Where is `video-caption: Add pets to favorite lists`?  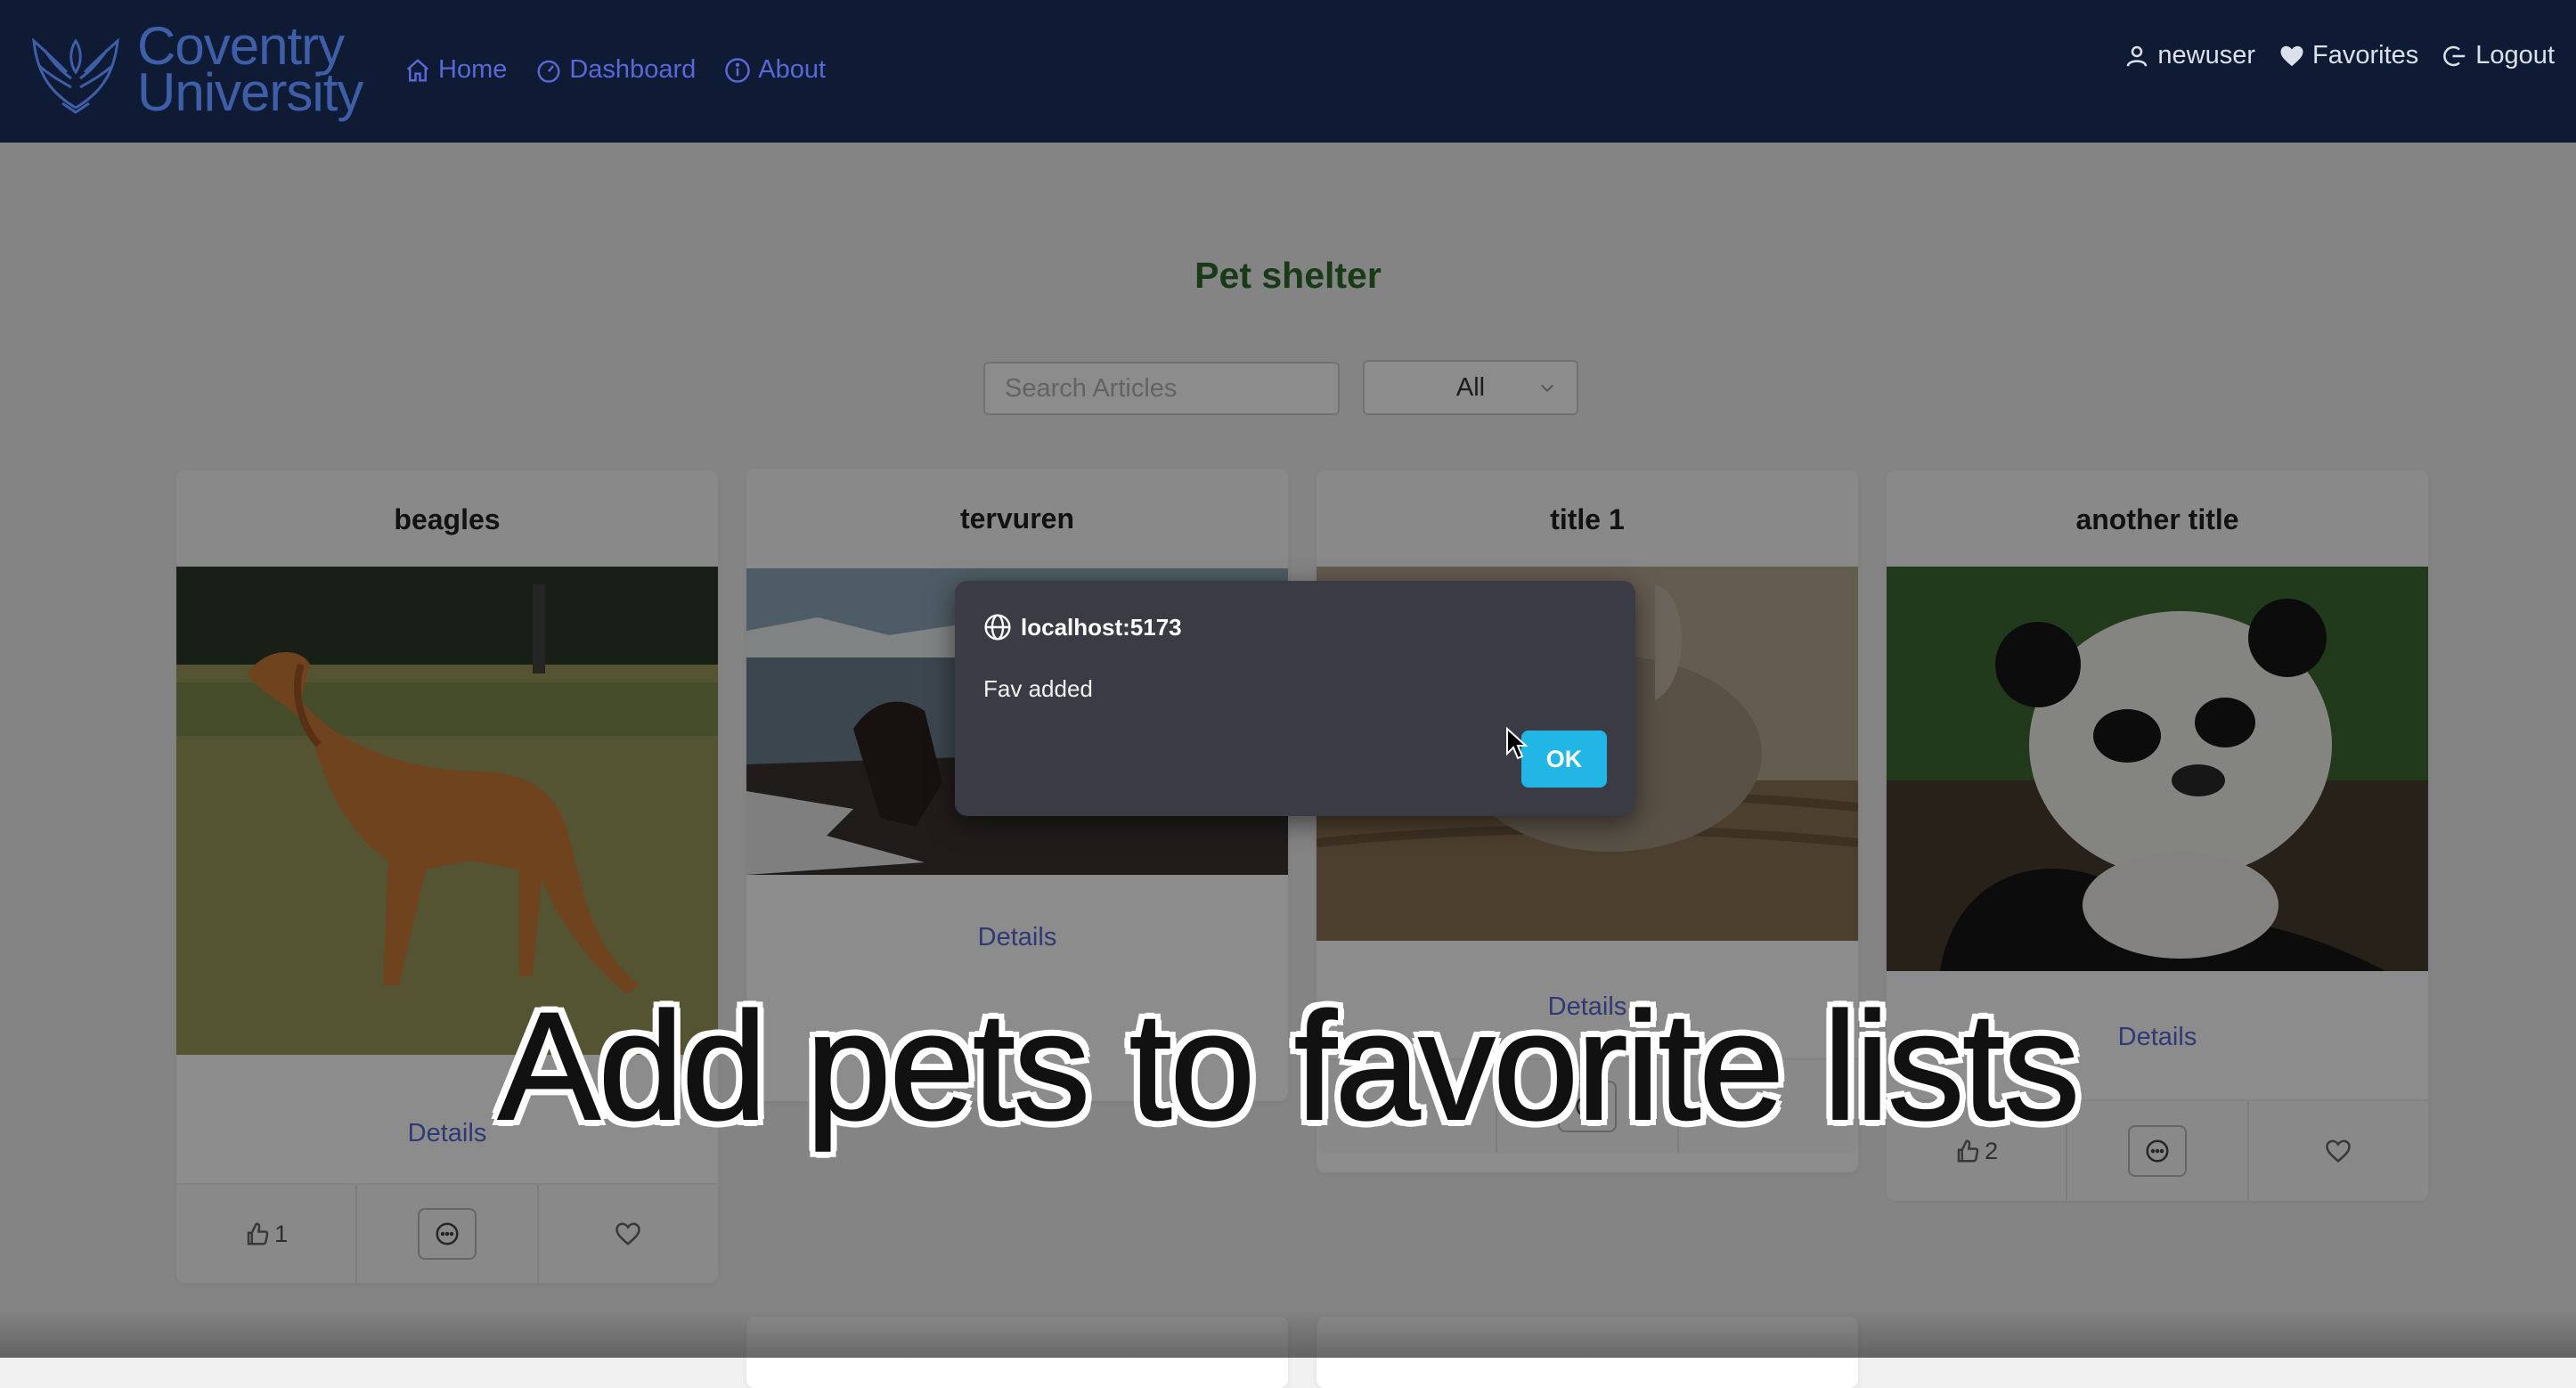
video-caption: Add pets to favorite lists is located at coordinates (1289, 1066).